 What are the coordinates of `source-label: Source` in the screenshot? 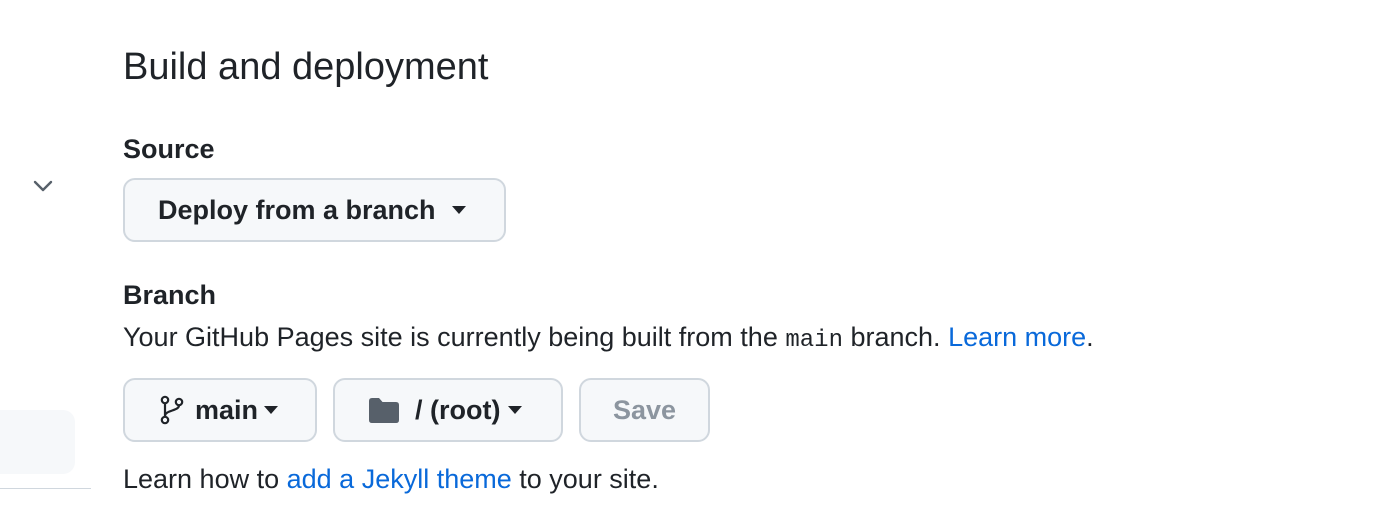 It's located at (169, 149).